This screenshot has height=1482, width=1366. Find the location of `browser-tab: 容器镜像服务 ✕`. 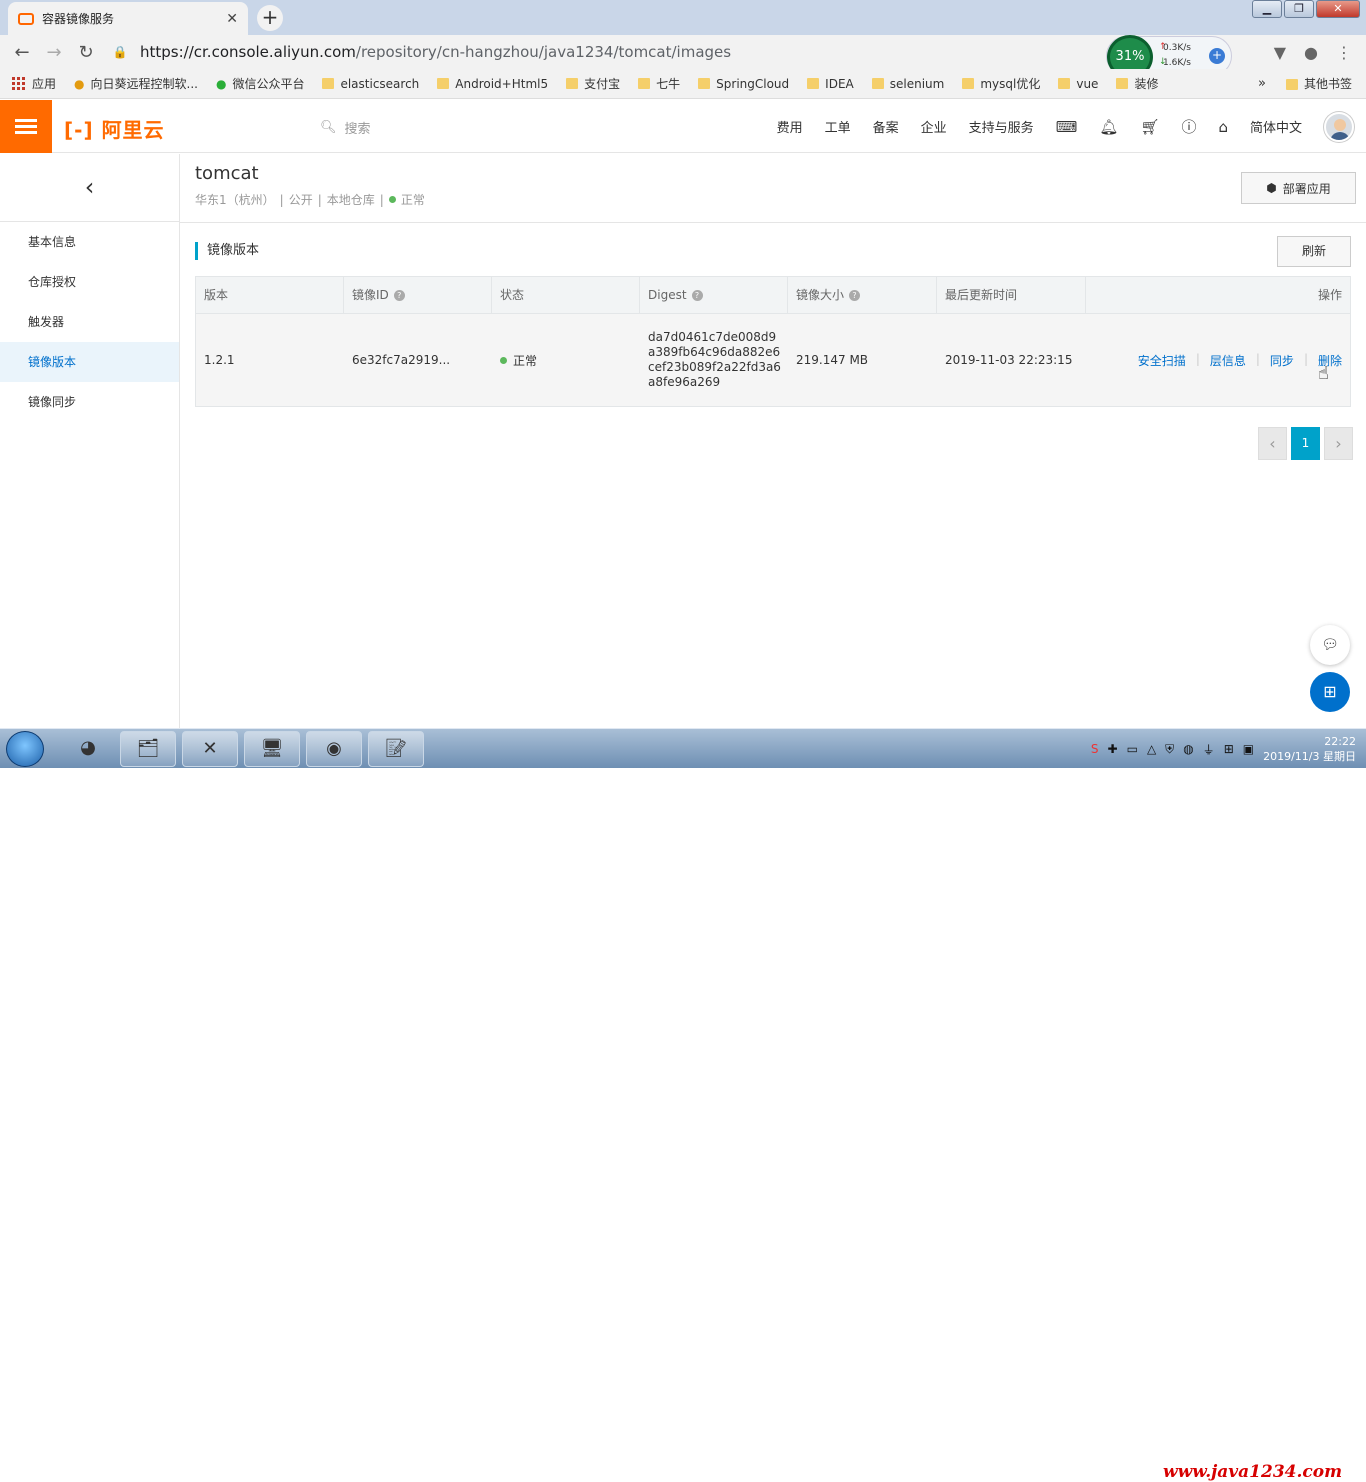

browser-tab: 容器镜像服务 ✕ is located at coordinates (128, 18).